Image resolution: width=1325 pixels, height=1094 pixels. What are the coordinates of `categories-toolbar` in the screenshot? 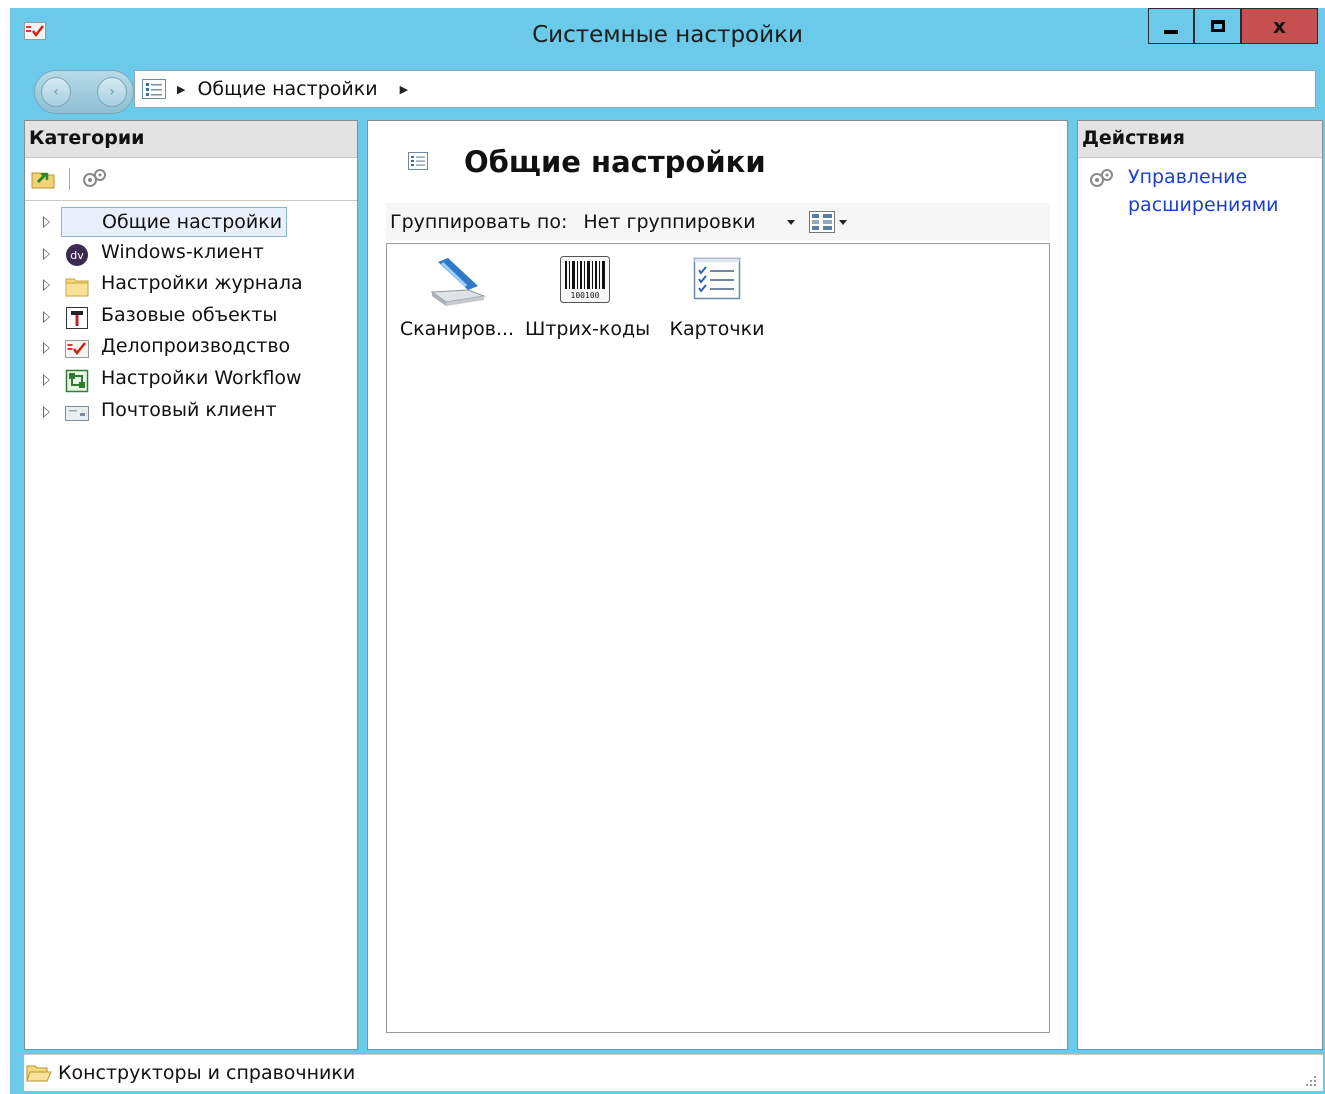 It's located at (191, 179).